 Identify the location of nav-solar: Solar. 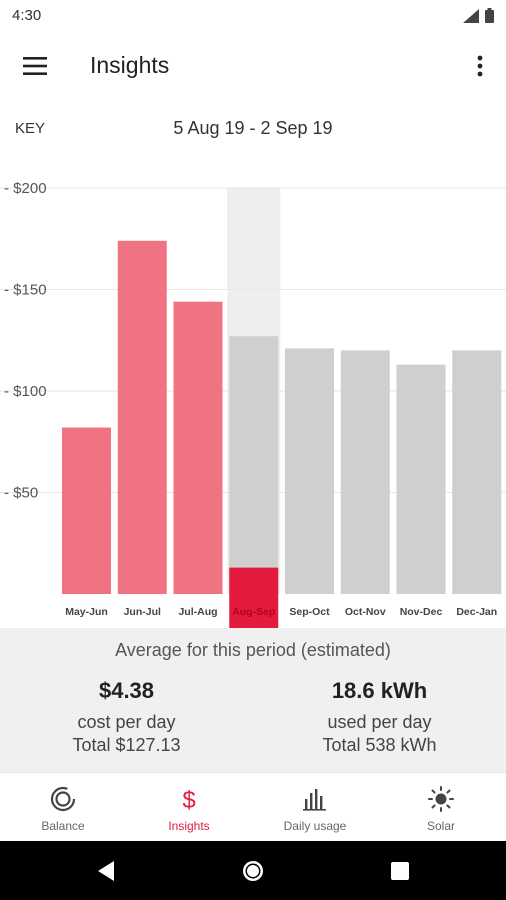
(441, 807).